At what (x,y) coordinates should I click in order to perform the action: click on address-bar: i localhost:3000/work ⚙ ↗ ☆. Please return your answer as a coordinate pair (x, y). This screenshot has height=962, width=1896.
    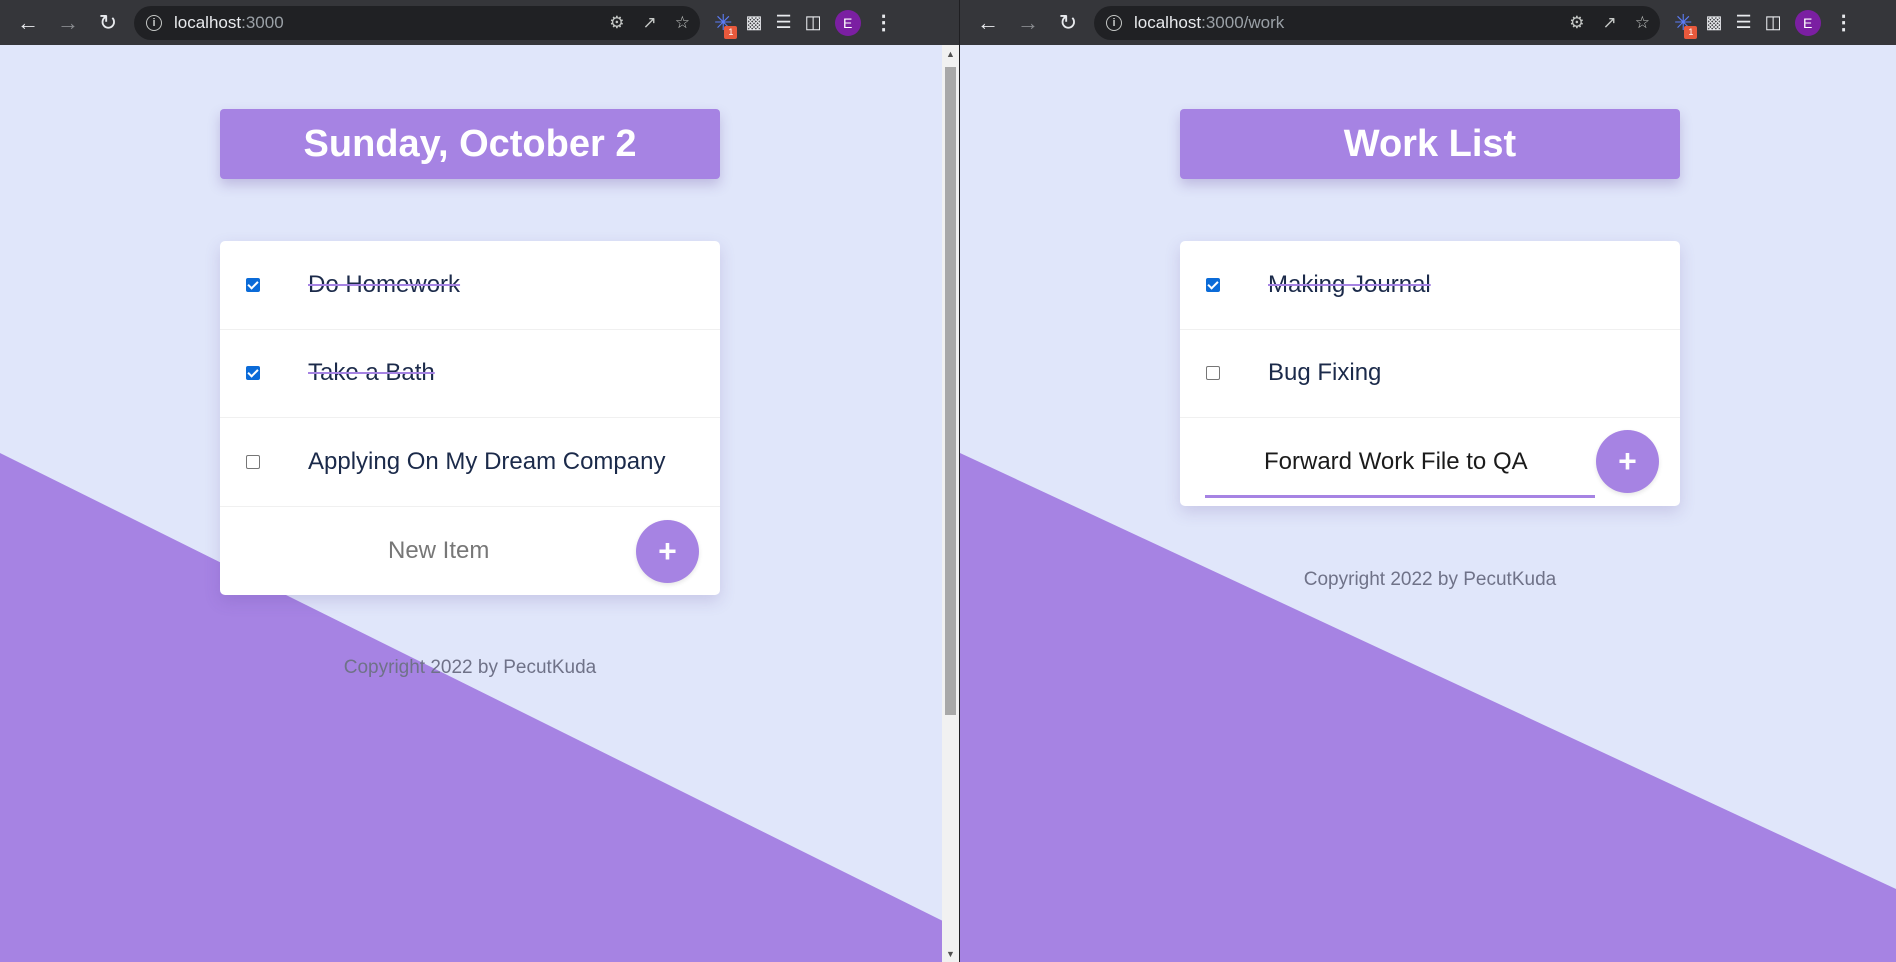
    Looking at the image, I should click on (1377, 22).